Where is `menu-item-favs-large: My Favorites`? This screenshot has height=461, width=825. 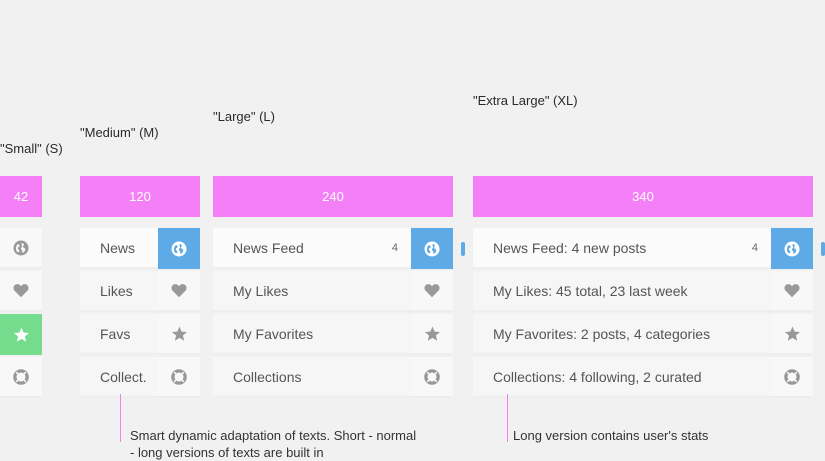 menu-item-favs-large: My Favorites is located at coordinates (312, 334).